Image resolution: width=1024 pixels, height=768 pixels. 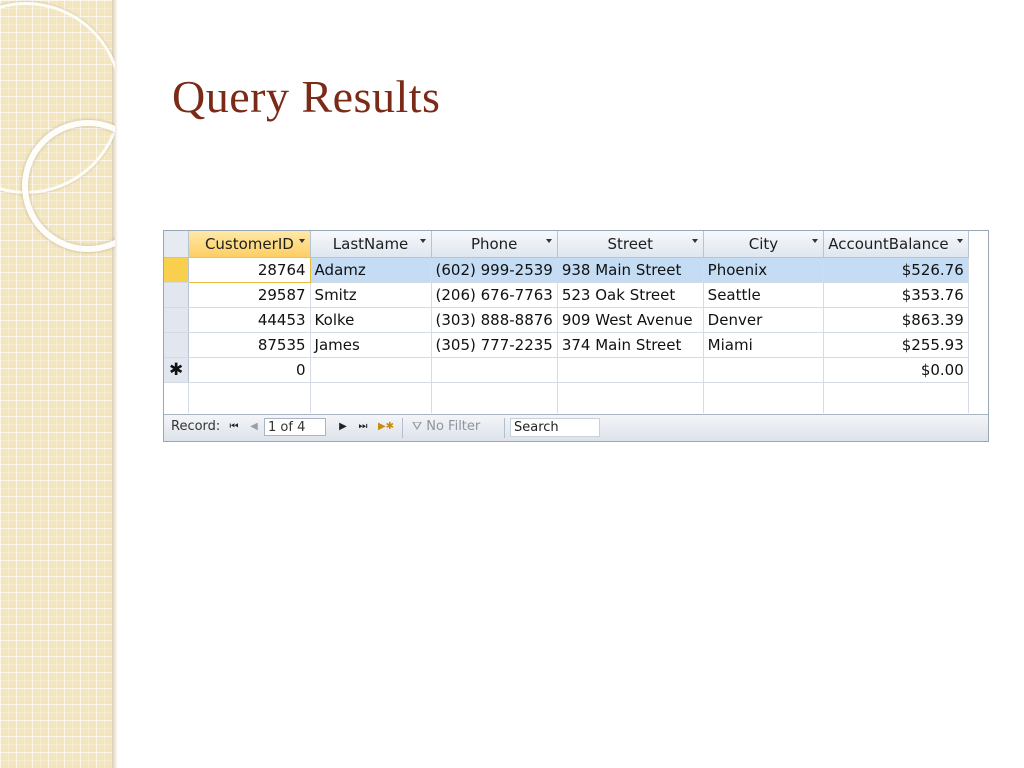 What do you see at coordinates (630, 345) in the screenshot?
I see `cell-street: 374 Main Street` at bounding box center [630, 345].